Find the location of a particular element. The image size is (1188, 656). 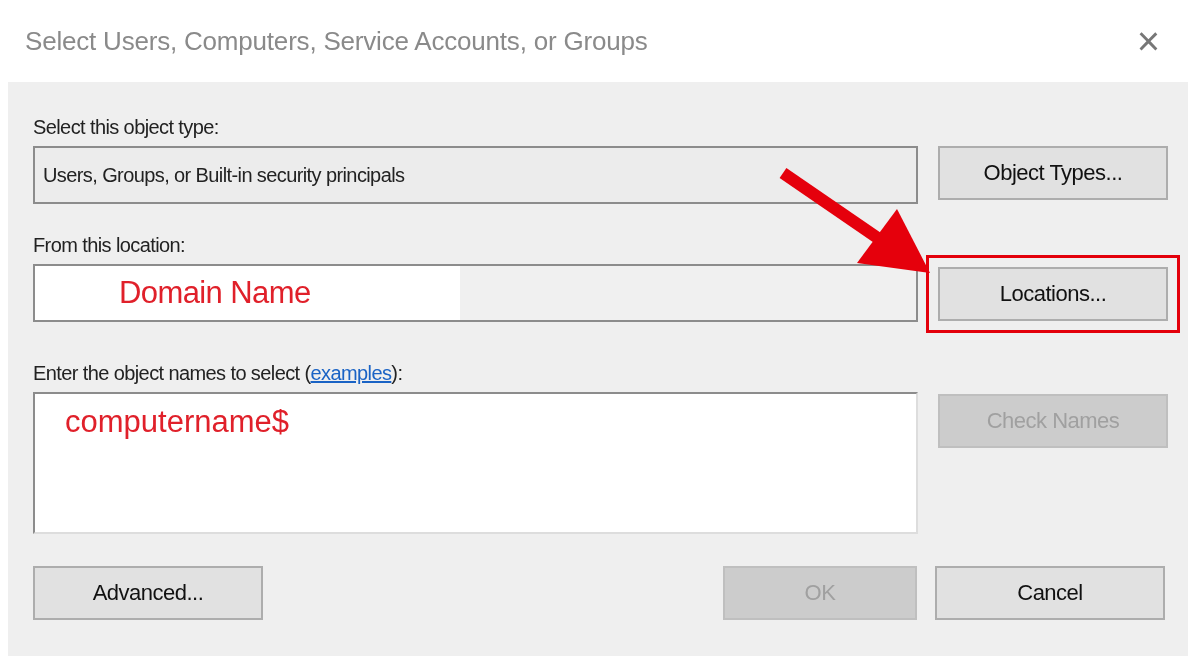

field-label: Select this object type: is located at coordinates (126, 128).